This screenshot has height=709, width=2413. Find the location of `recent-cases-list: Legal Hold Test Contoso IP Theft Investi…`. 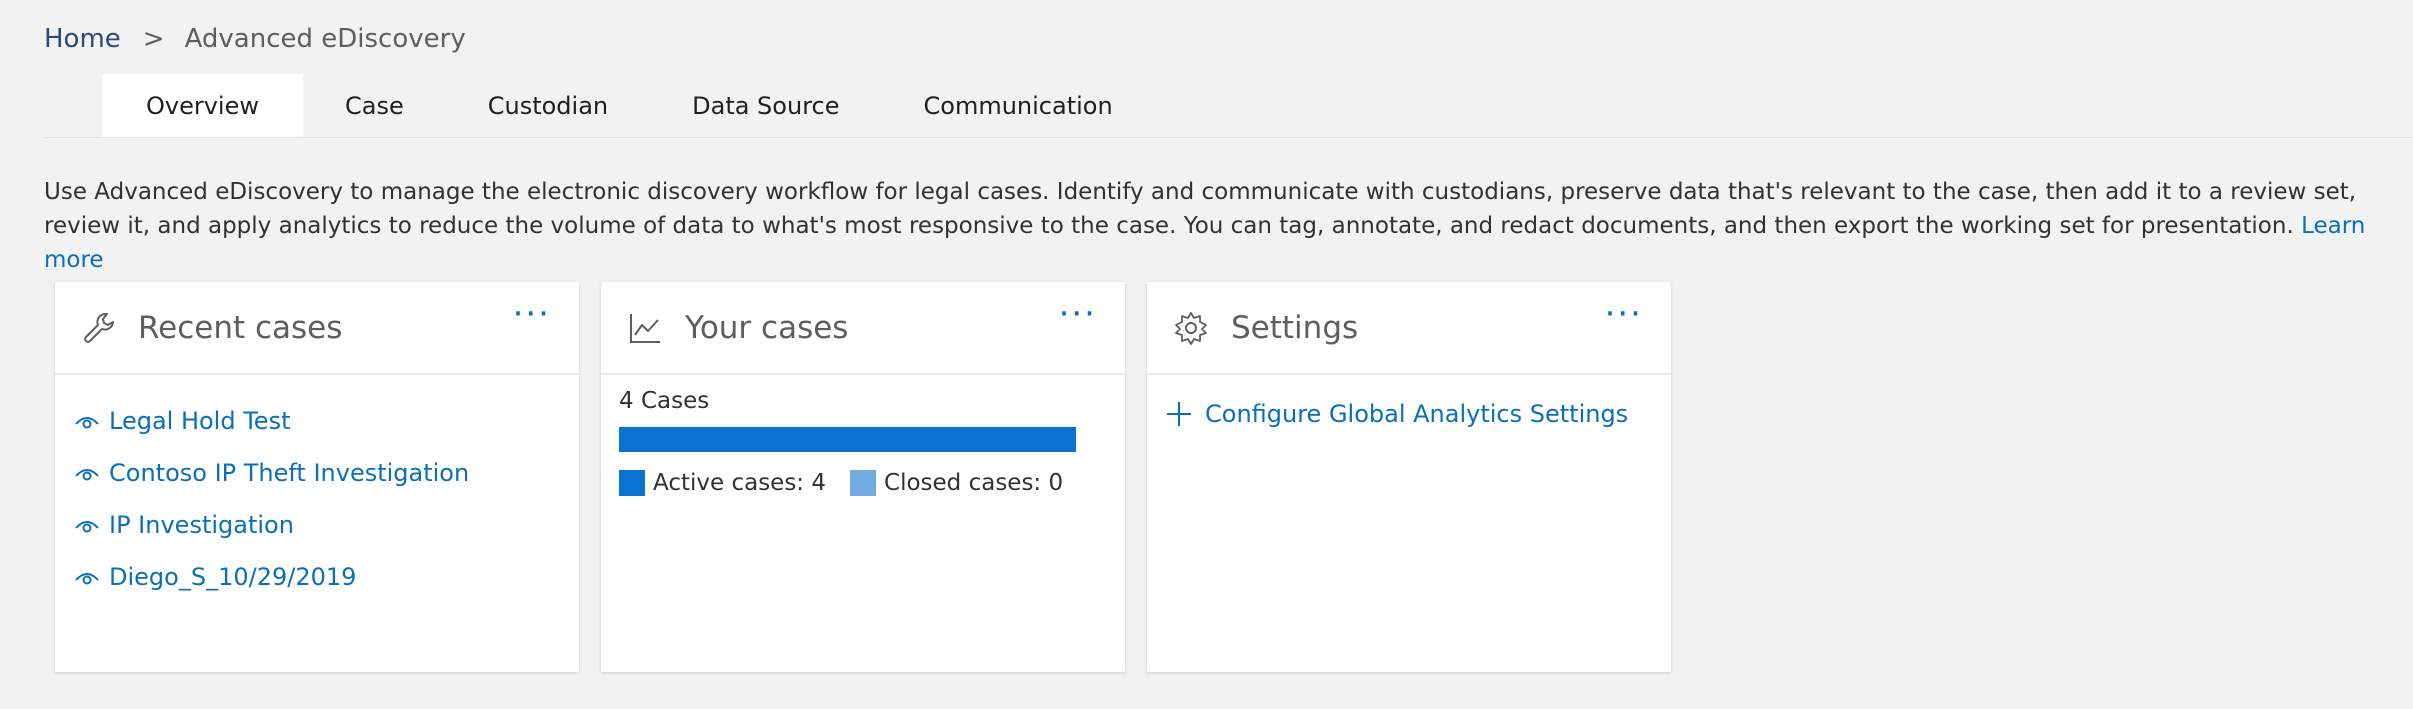

recent-cases-list: Legal Hold Test Contoso IP Theft Investi… is located at coordinates (271, 499).